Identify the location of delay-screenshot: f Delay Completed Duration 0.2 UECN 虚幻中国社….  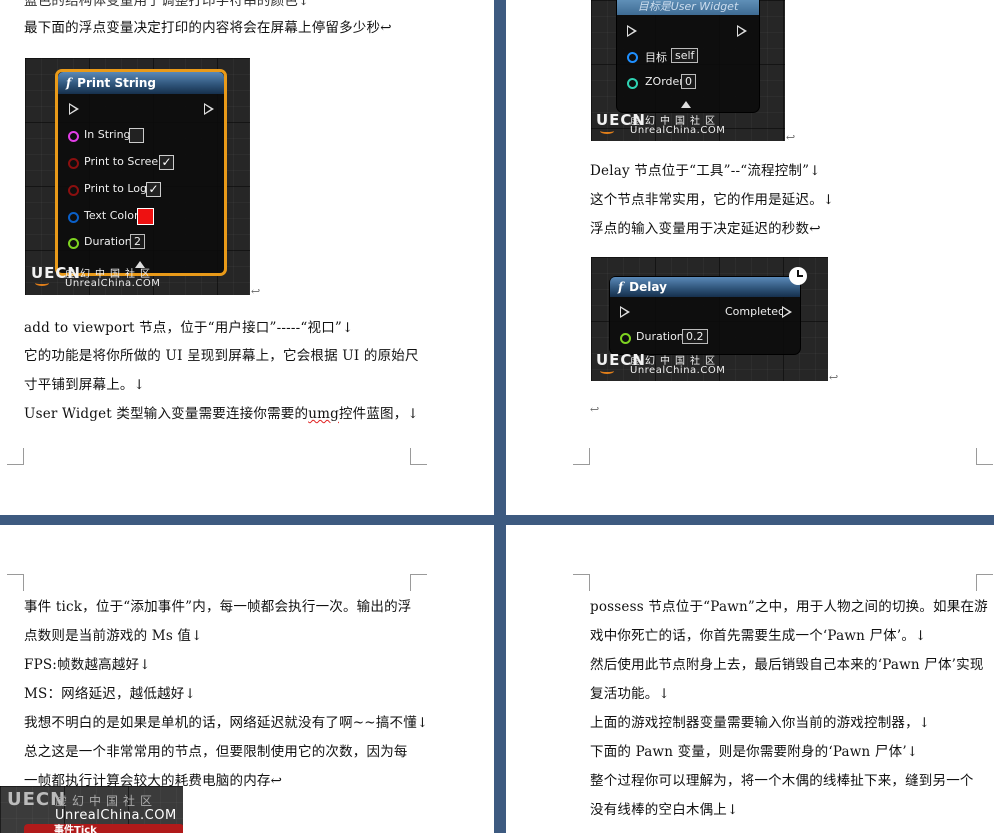
(709, 319).